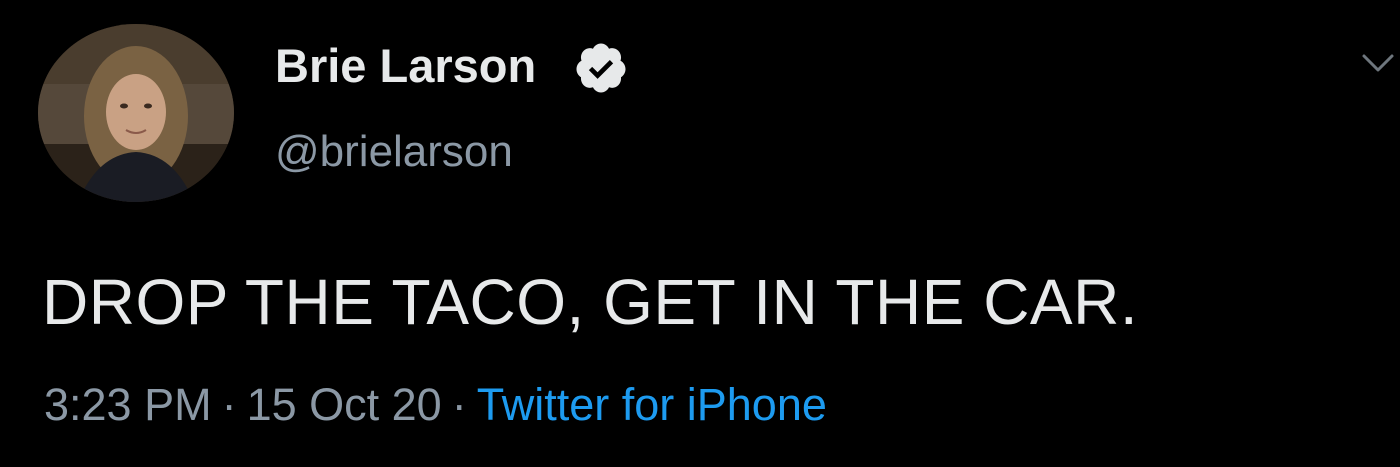 Image resolution: width=1400 pixels, height=467 pixels. I want to click on tweet-meta: 3:23 PM · 15 Oct 20 · Twitter for iPhone, so click(435, 405).